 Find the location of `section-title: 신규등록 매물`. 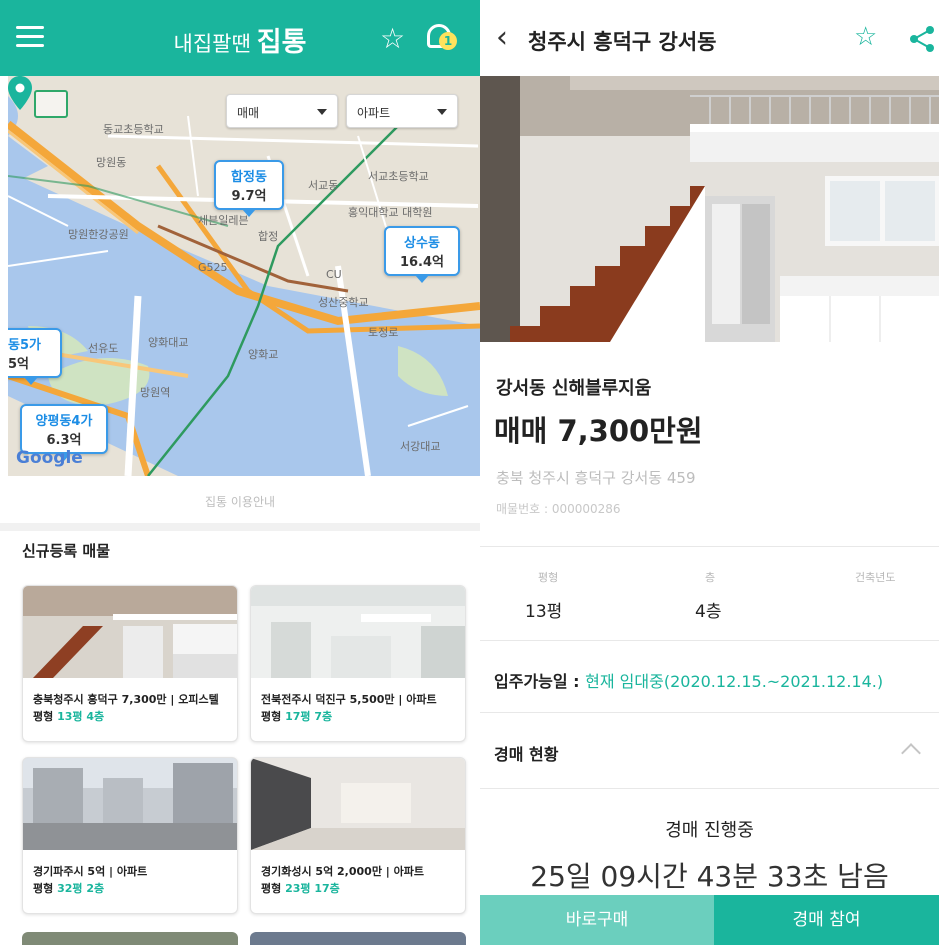

section-title: 신규등록 매물 is located at coordinates (66, 551).